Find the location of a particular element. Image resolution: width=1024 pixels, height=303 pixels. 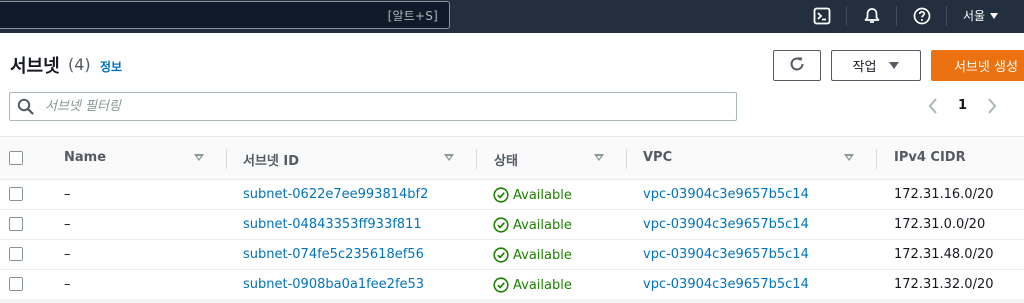

notifications-icon is located at coordinates (872, 16).